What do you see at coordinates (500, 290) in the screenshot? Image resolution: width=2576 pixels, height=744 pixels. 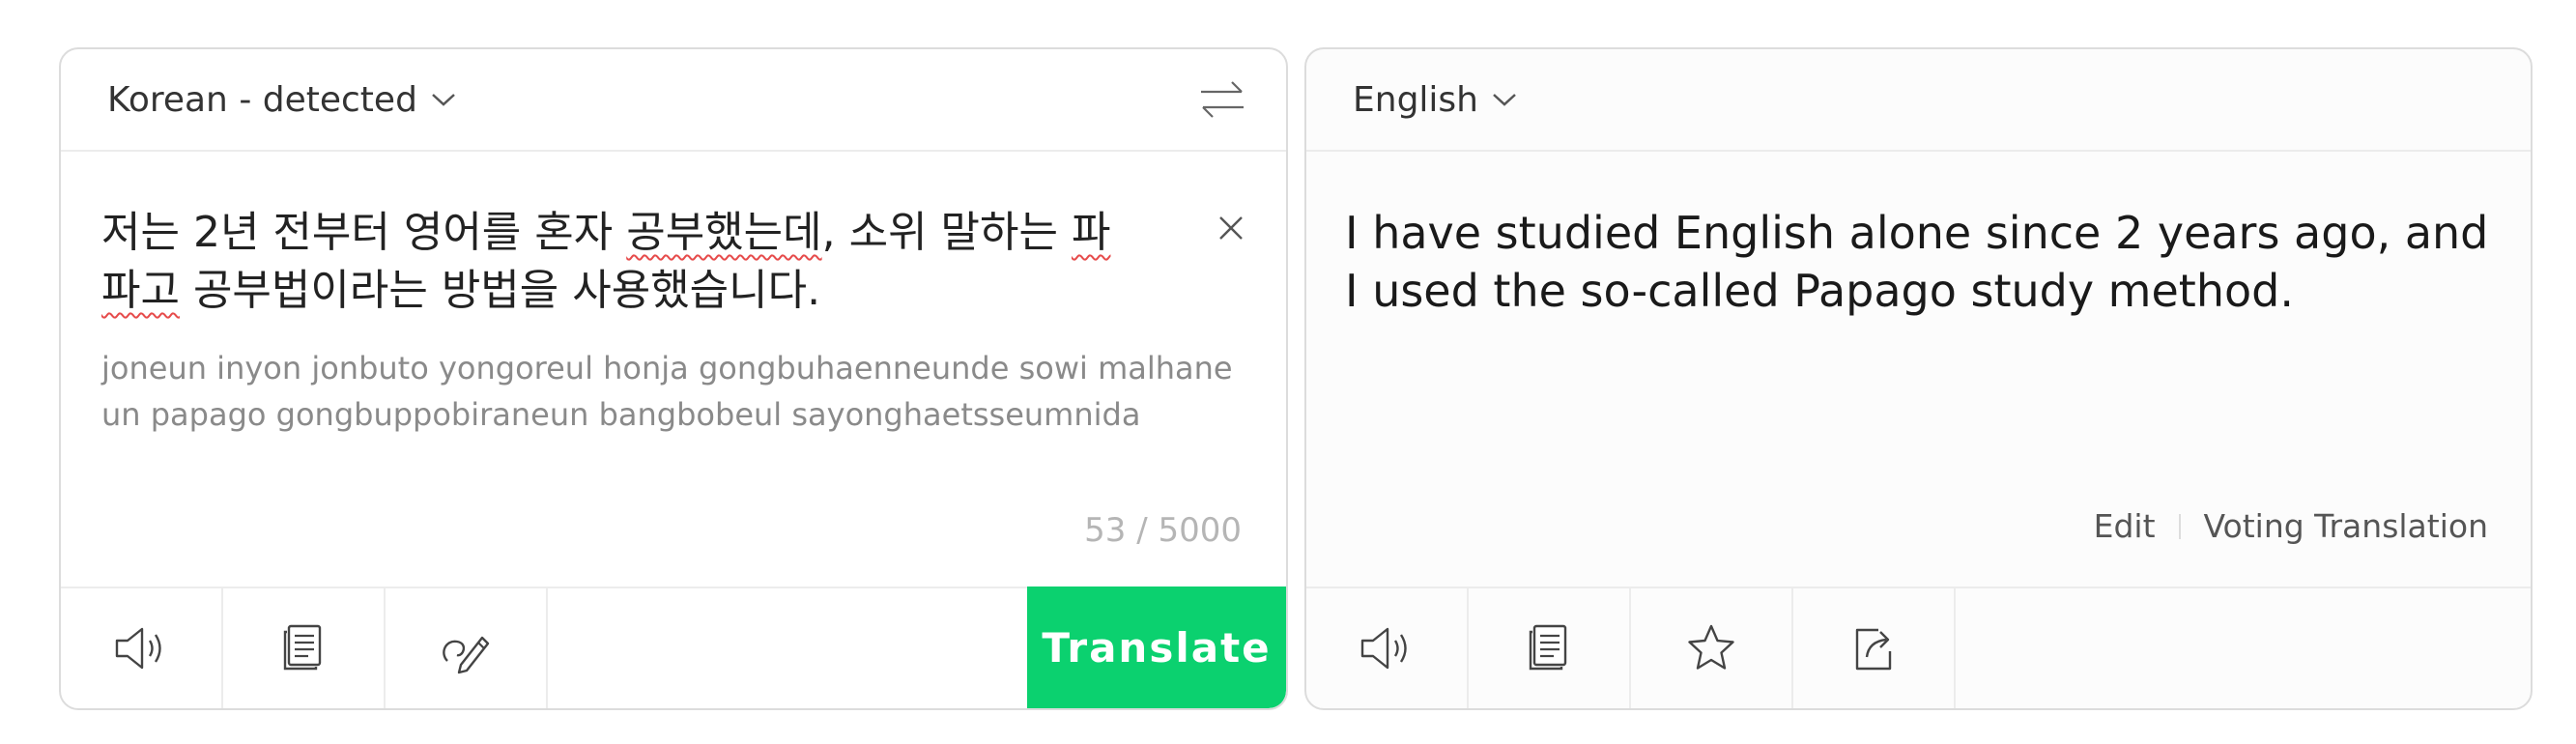 I see `source-text-segment: 공부법이라는 방법을 사용했습니다.` at bounding box center [500, 290].